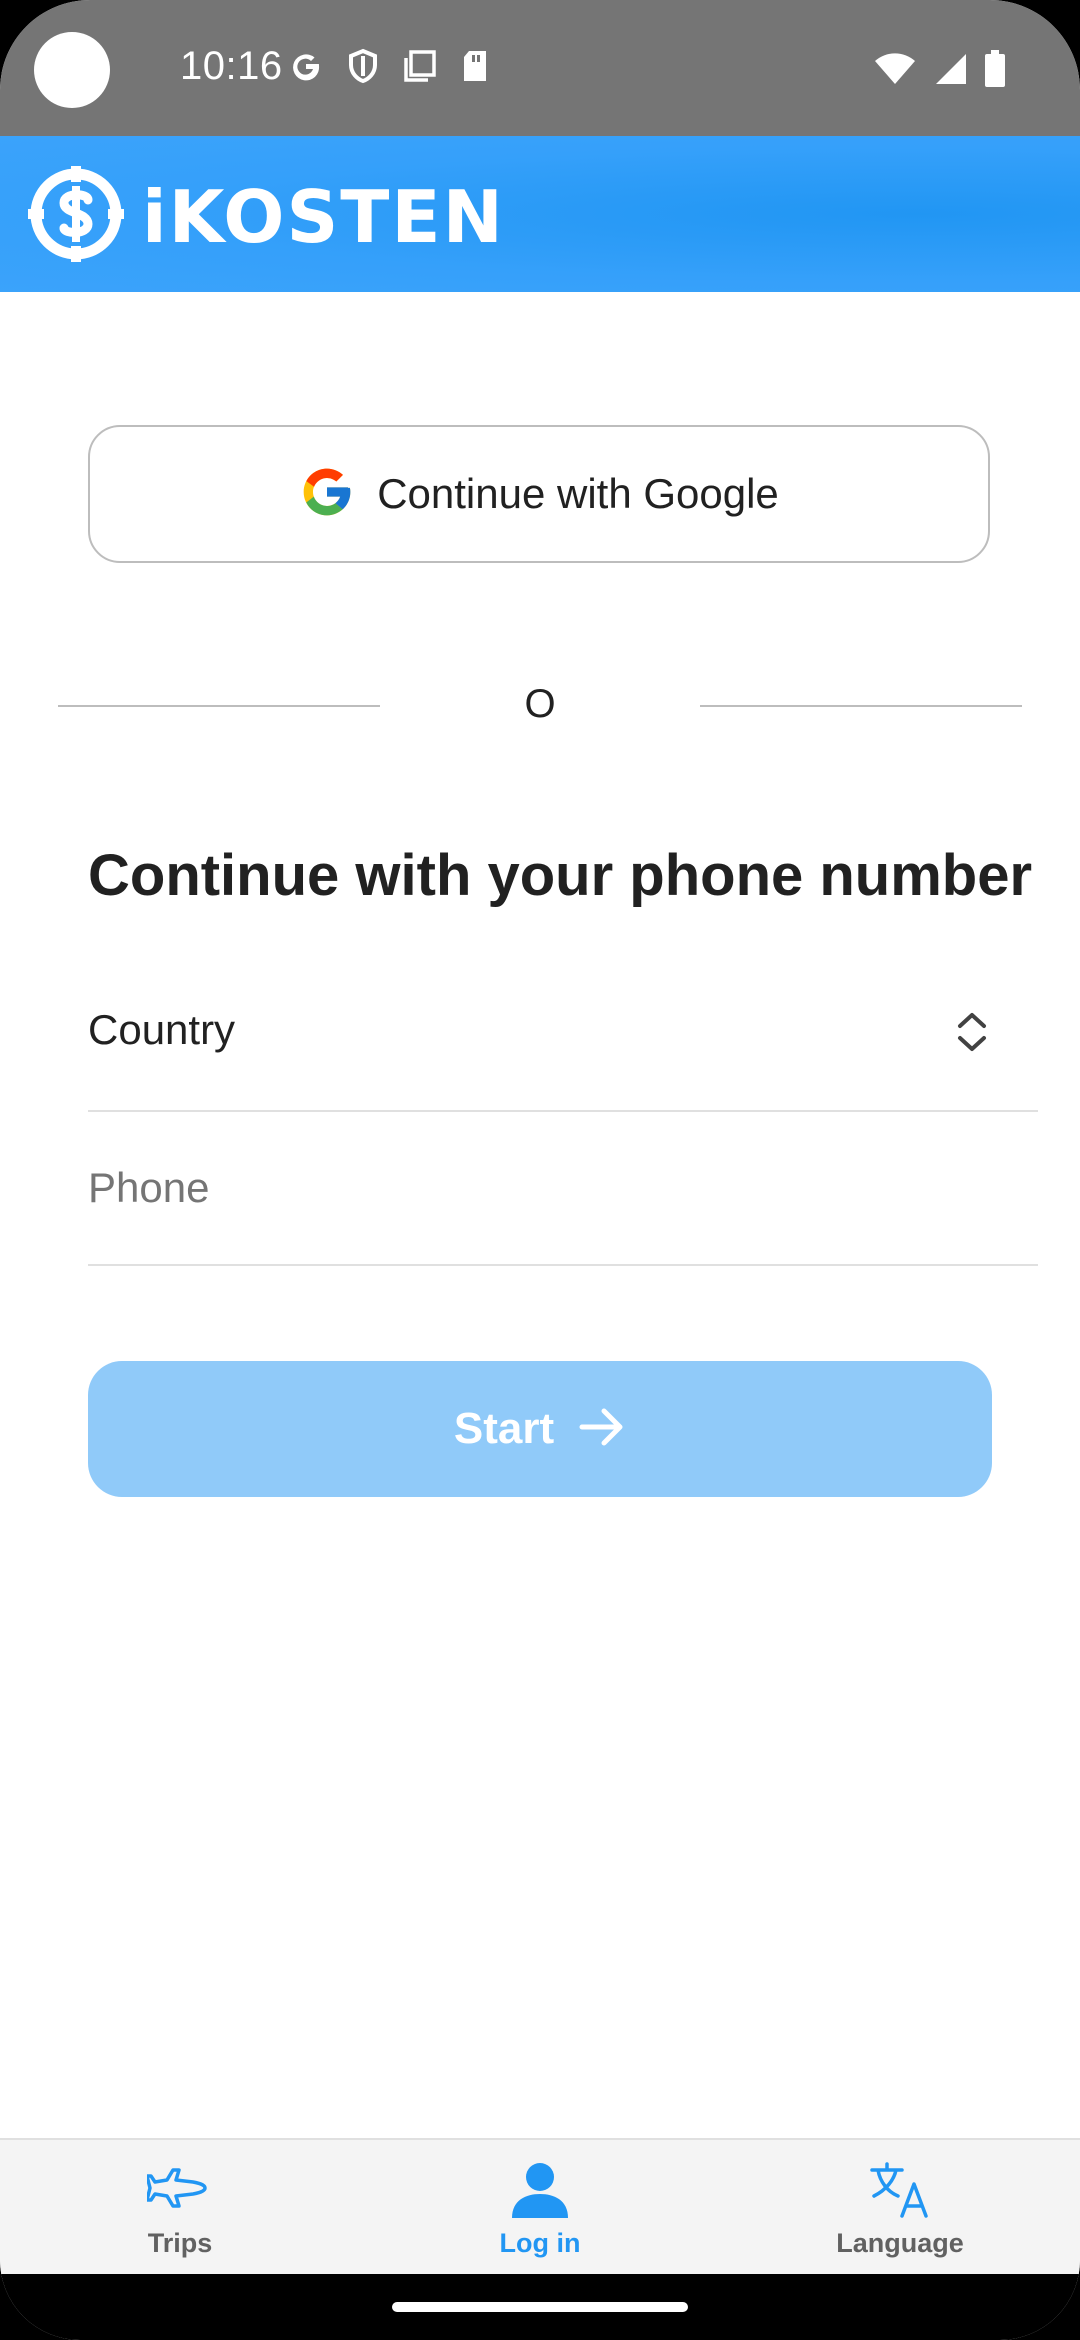 This screenshot has height=2340, width=1080. I want to click on status-icons-left, so click(389, 68).